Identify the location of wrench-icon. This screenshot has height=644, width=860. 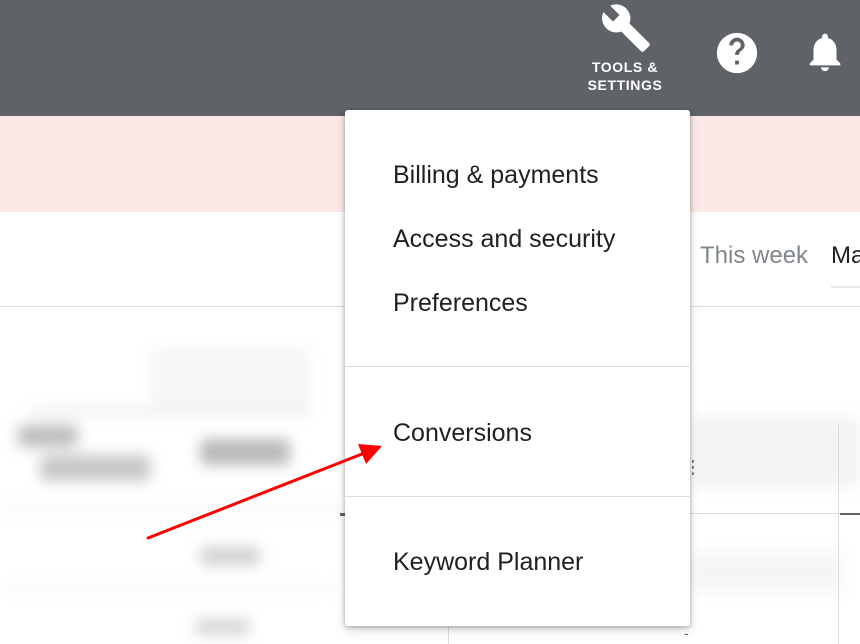
(626, 28).